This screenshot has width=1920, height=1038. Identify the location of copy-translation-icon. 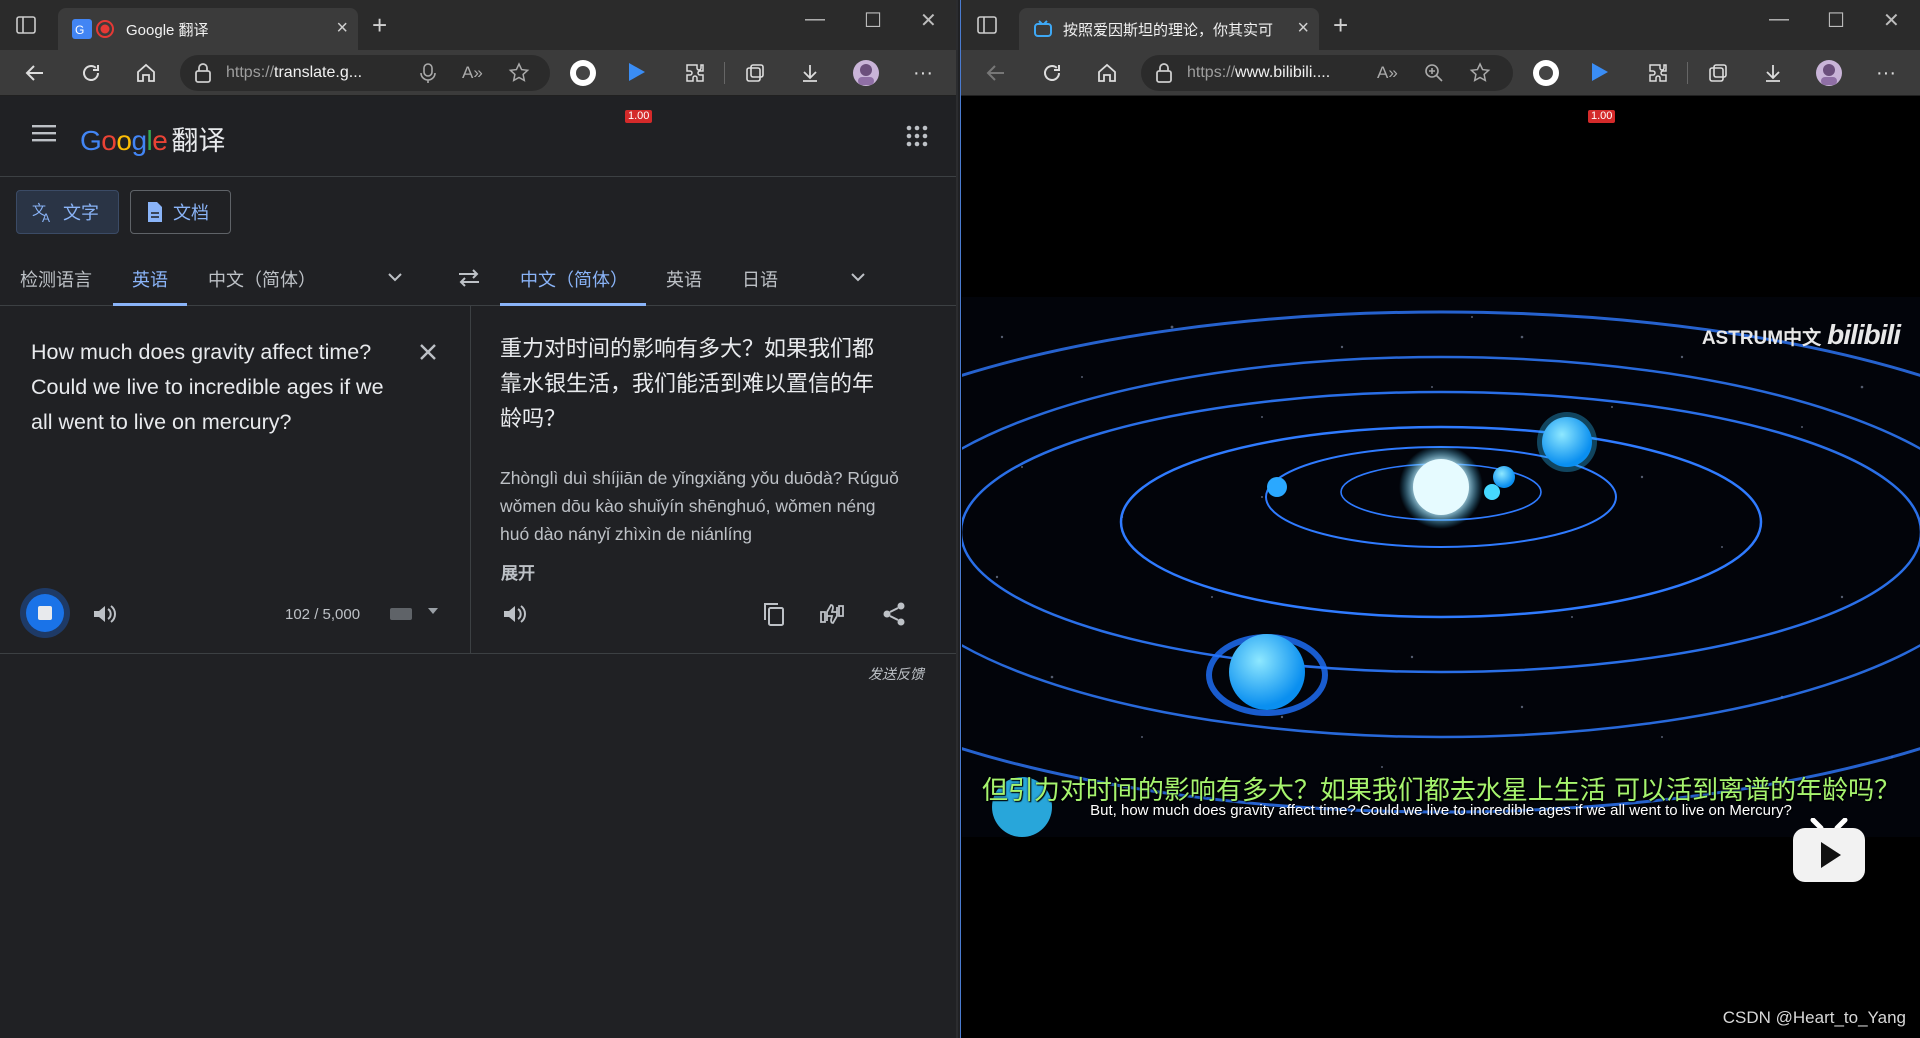
(774, 614).